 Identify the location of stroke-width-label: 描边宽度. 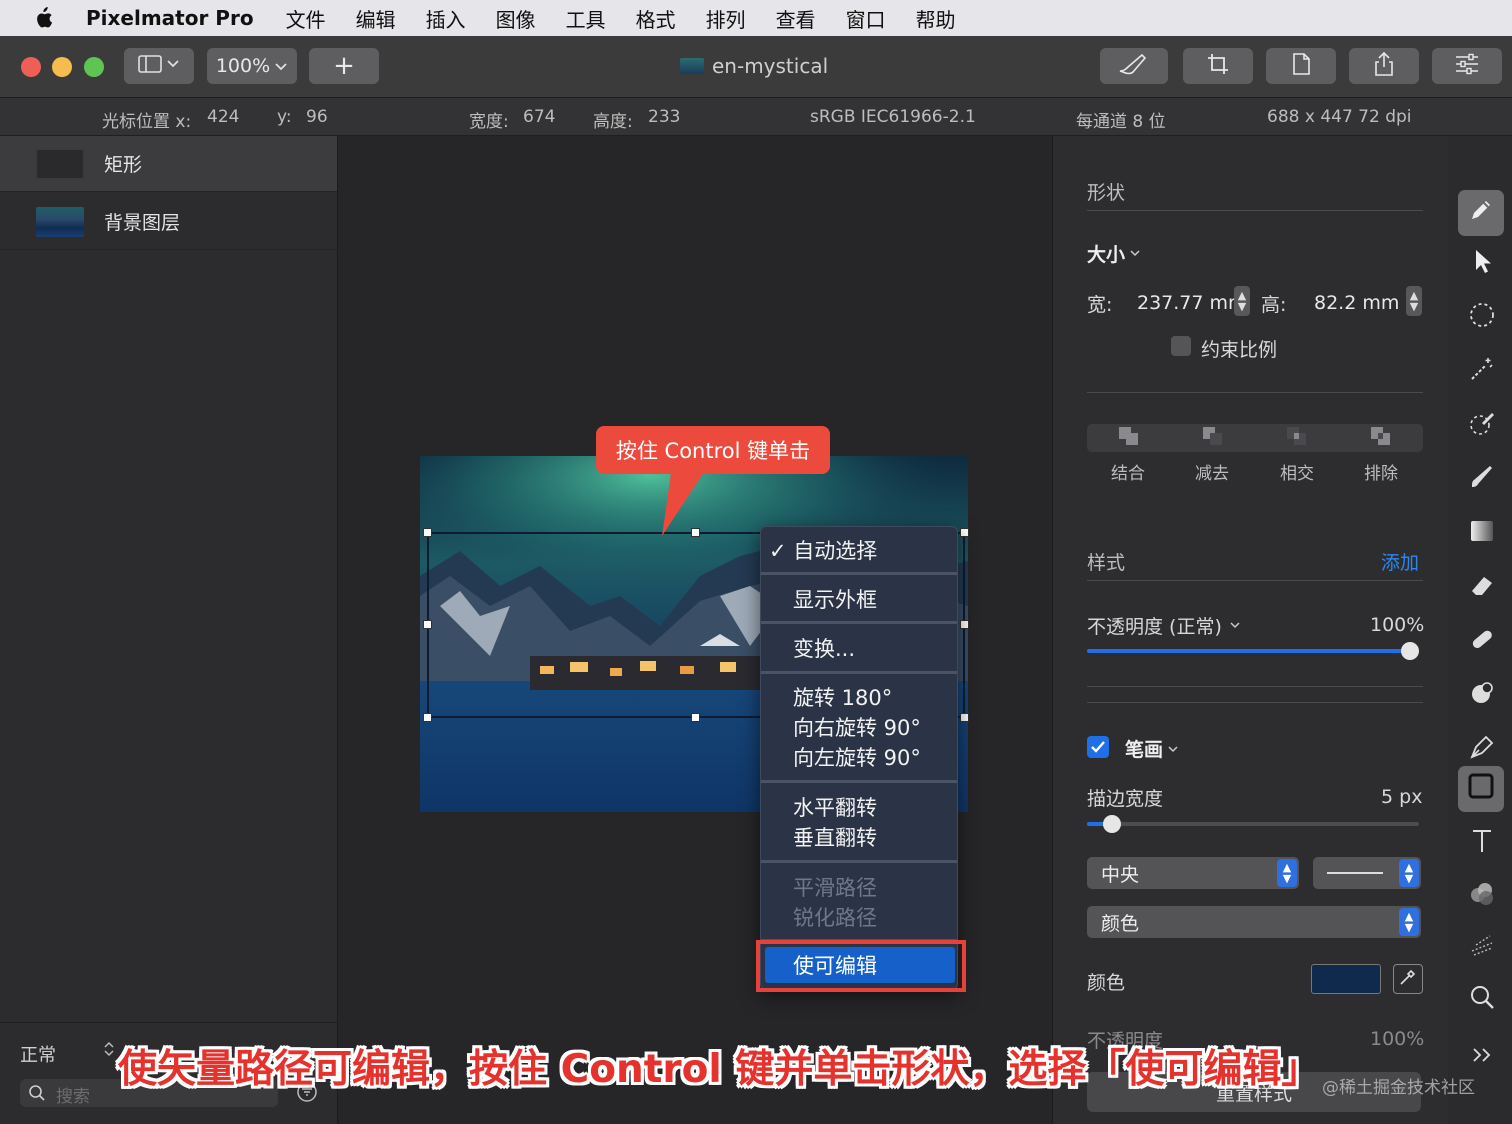
(1125, 799).